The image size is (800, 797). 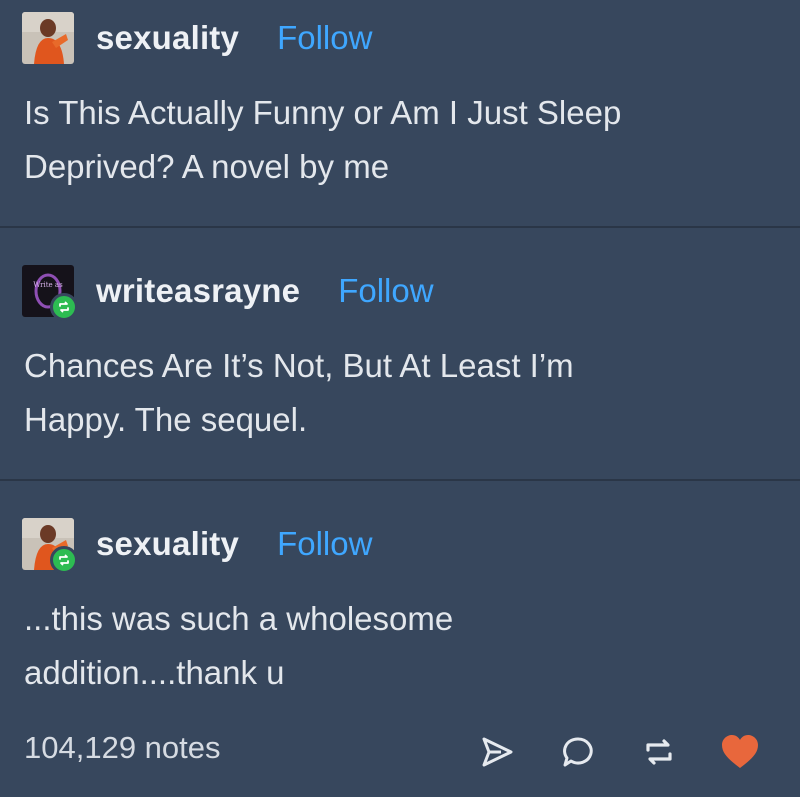 I want to click on share-icon, so click(x=497, y=752).